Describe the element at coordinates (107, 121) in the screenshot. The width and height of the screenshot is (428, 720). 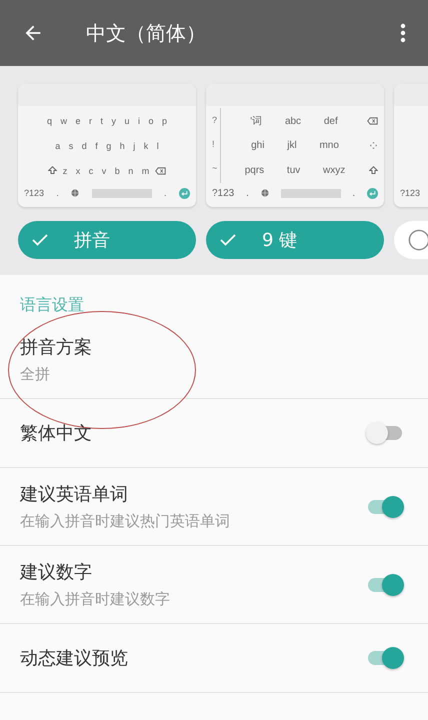
I see `key-labels: q w e r t y u i o p` at that location.